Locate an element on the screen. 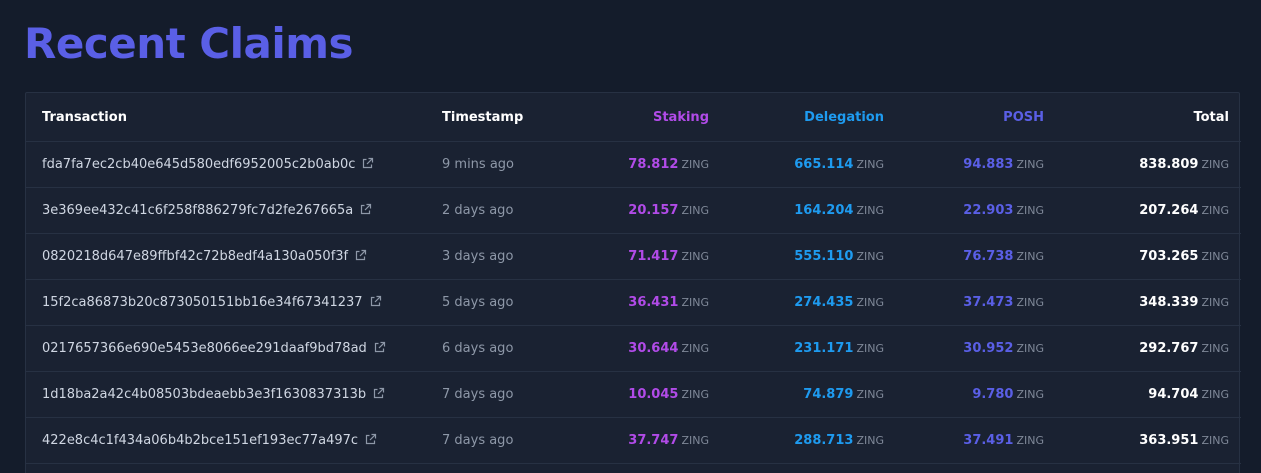  transaction-cell: 3e369ee432c41c6f258f886279fc7d2fe267665a is located at coordinates (226, 210).